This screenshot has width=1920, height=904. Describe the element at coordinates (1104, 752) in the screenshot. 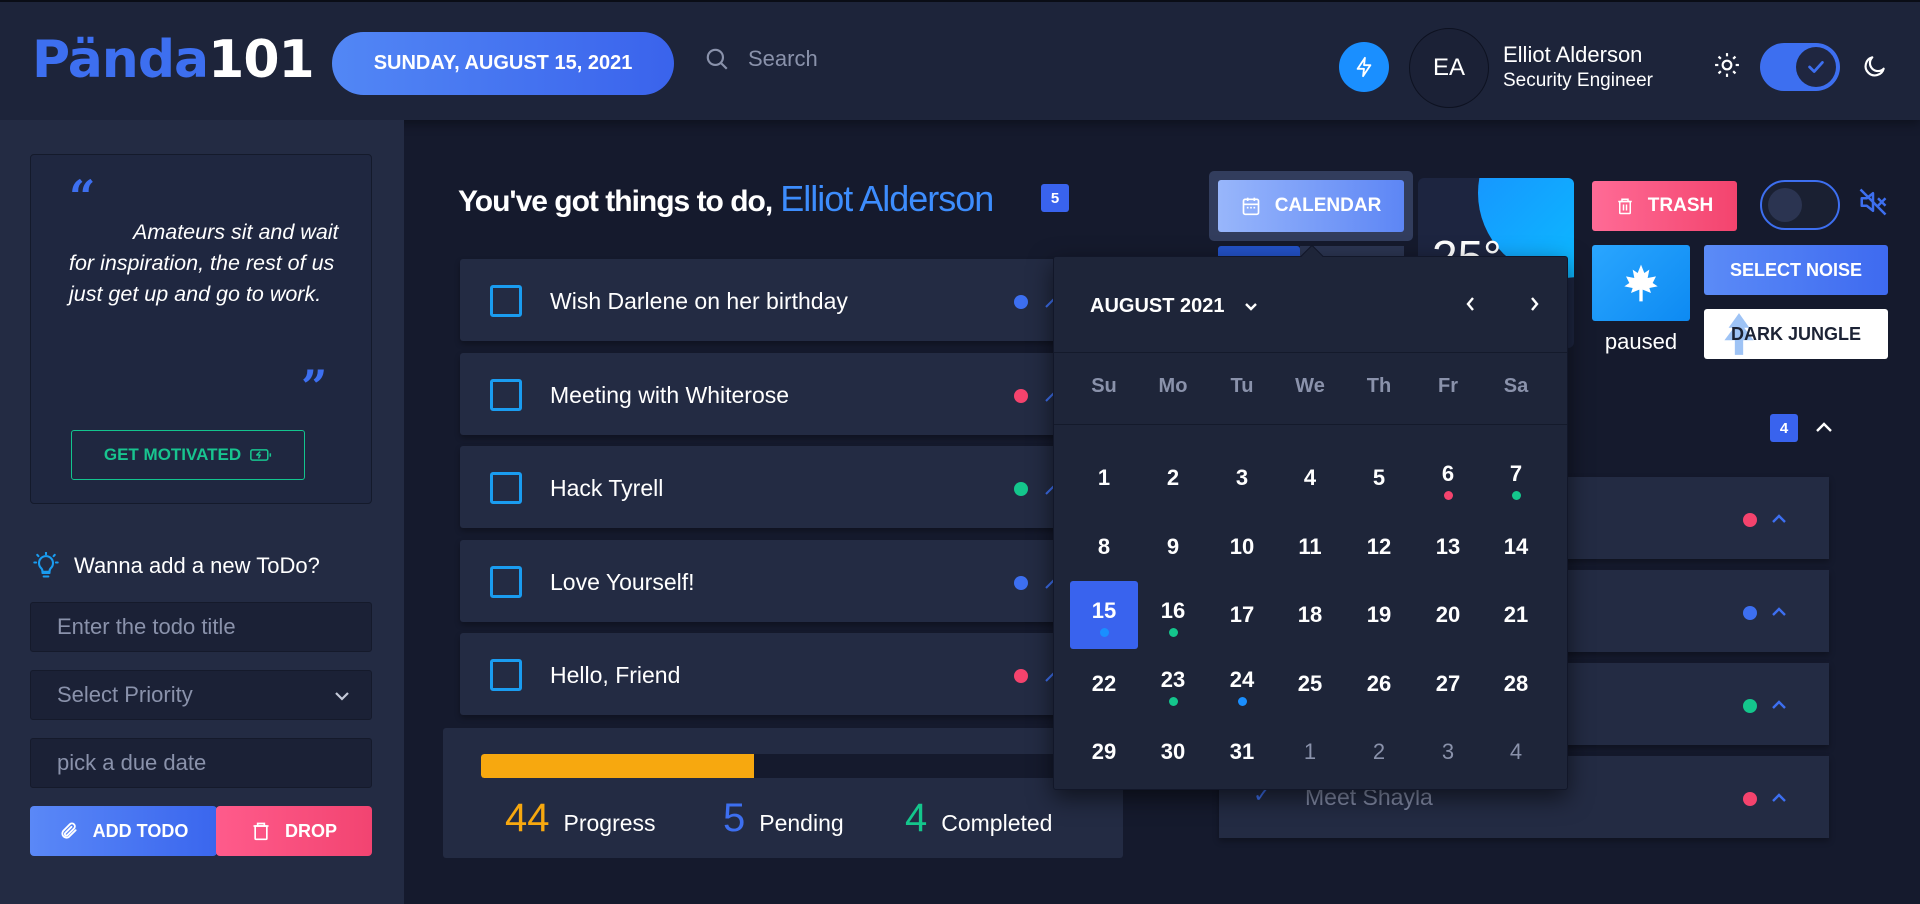

I see `calendar-day: 29` at that location.